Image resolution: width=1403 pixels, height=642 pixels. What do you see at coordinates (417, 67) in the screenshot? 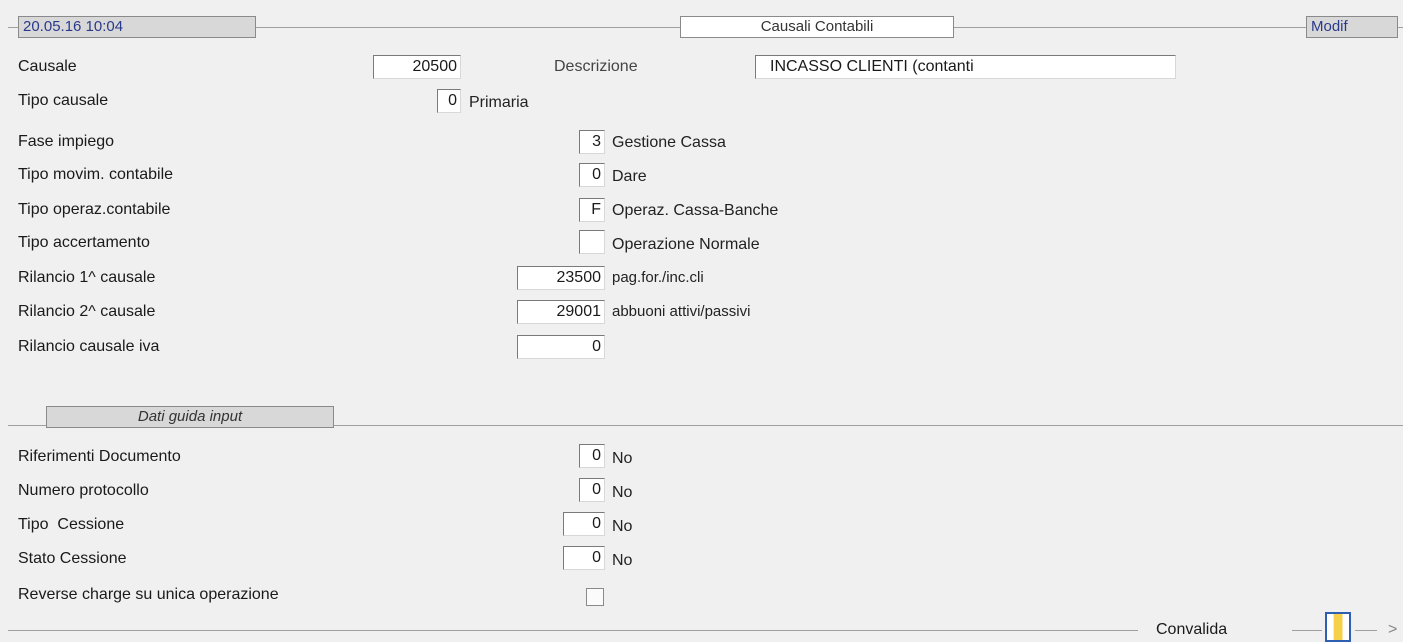
I see `causale-field: 20500` at bounding box center [417, 67].